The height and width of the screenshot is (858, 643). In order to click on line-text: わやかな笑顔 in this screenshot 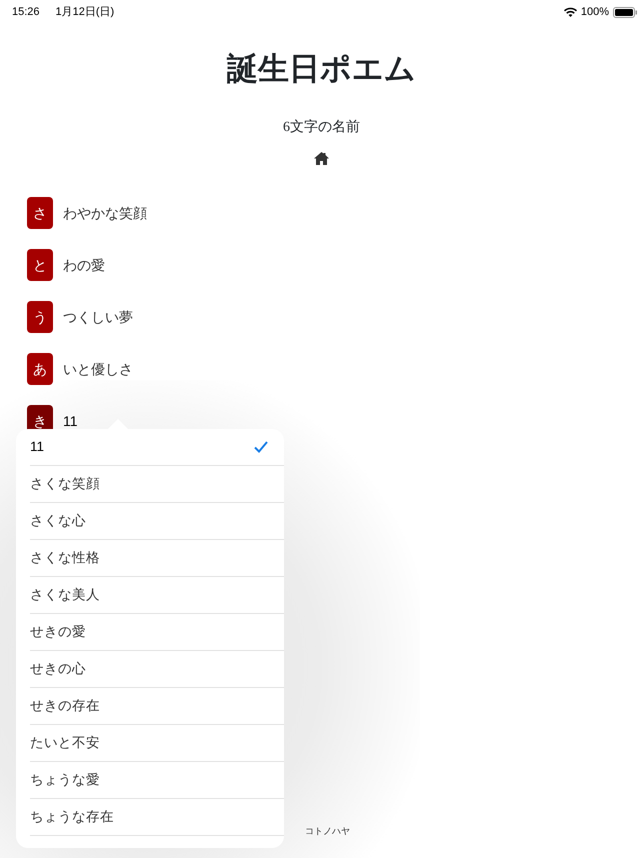, I will do `click(105, 213)`.